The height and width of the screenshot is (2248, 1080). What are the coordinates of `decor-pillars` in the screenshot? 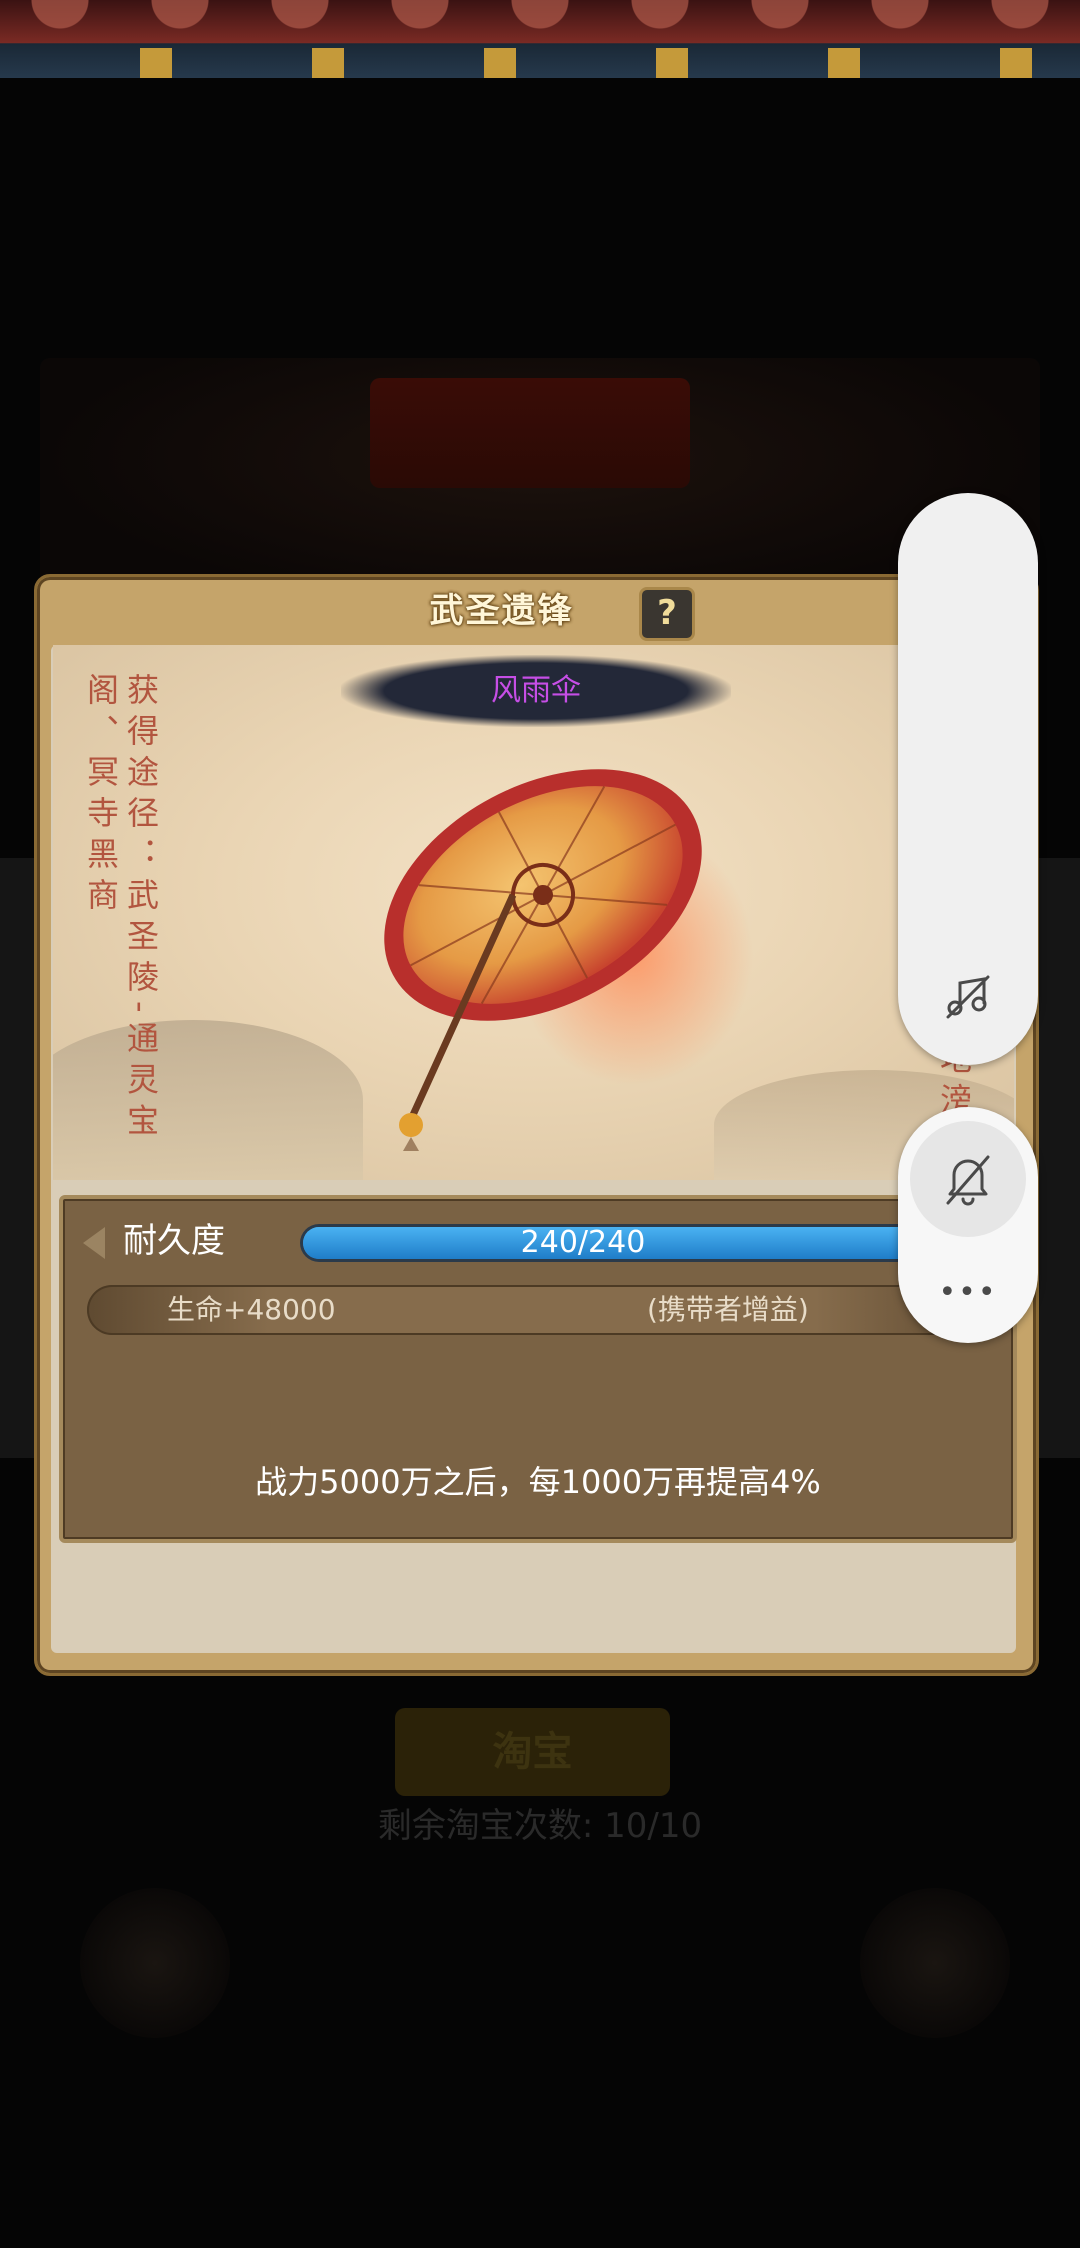 It's located at (540, 63).